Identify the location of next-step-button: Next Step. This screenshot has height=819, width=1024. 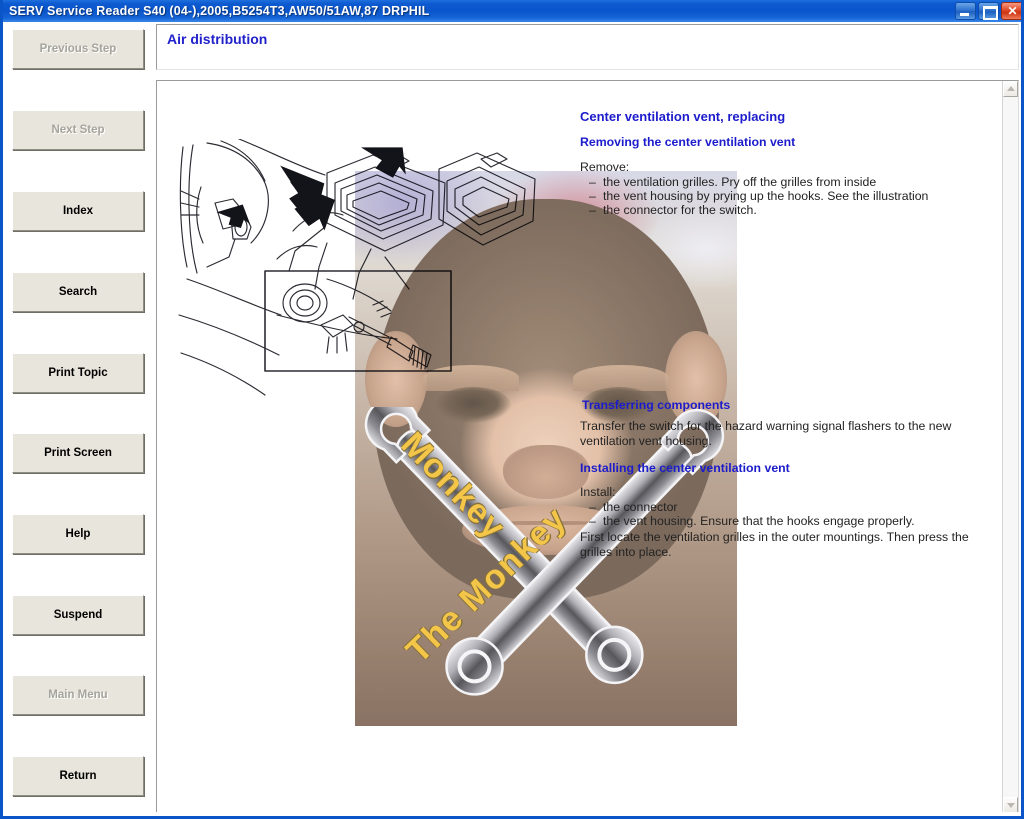
(78, 130).